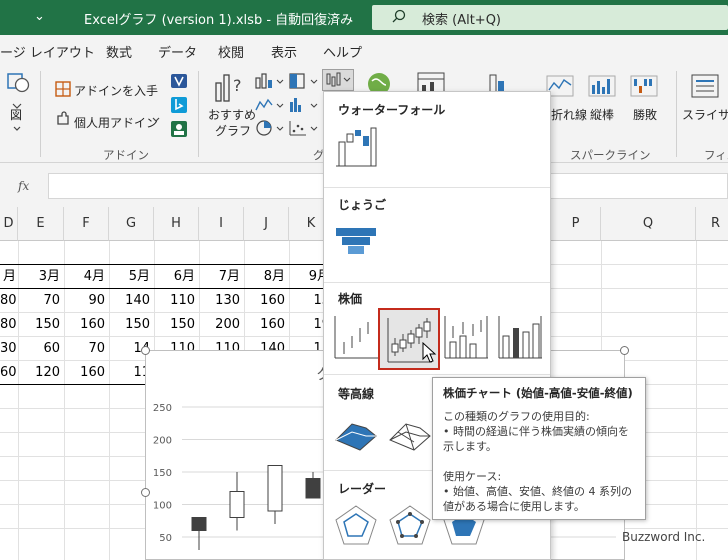  Describe the element at coordinates (131, 301) in the screenshot. I see `table-cell: 140` at that location.